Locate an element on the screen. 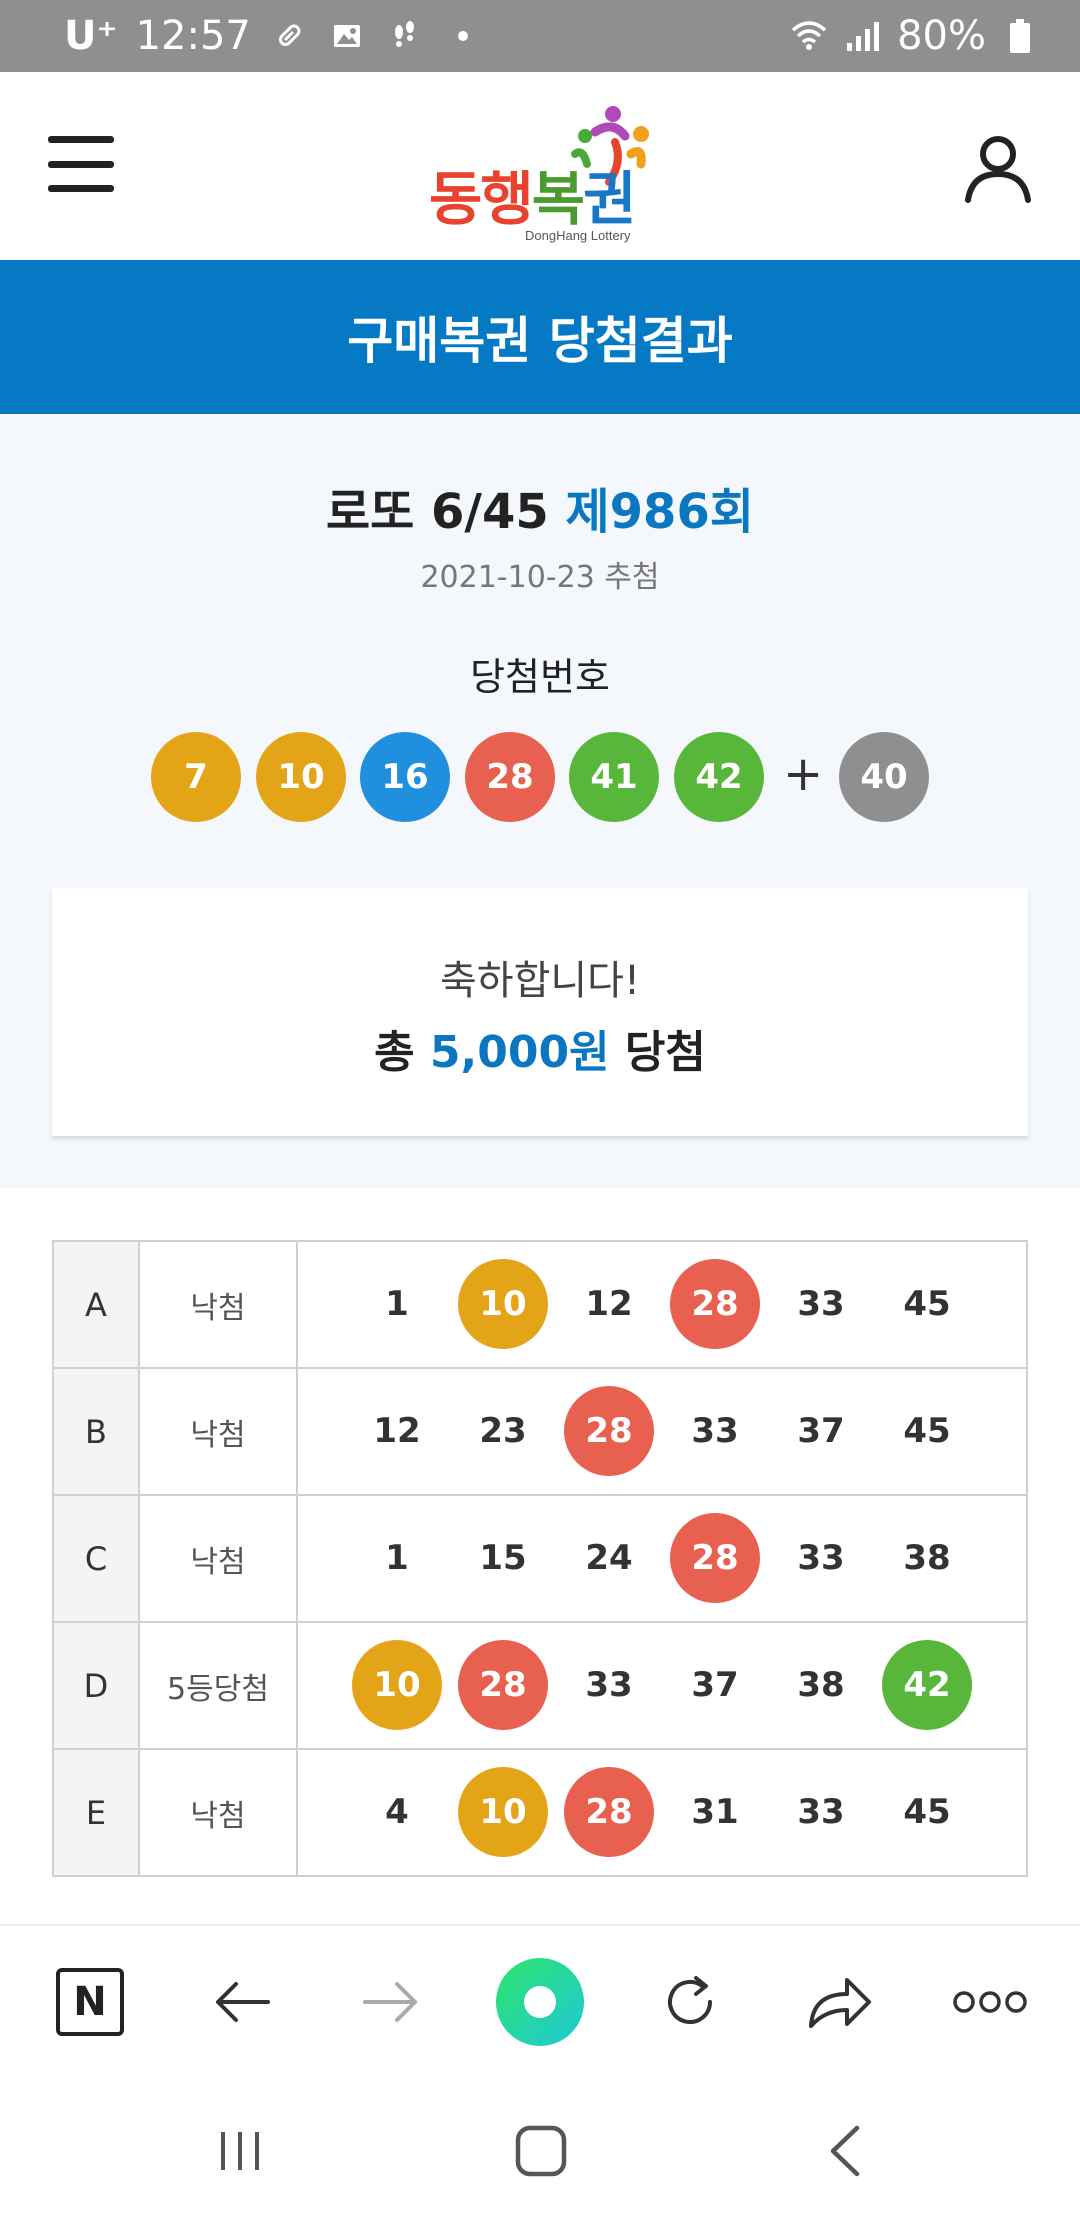 The height and width of the screenshot is (2220, 1080). ticket-row: E 낙첨 4 10 28 31 33 45 is located at coordinates (540, 1812).